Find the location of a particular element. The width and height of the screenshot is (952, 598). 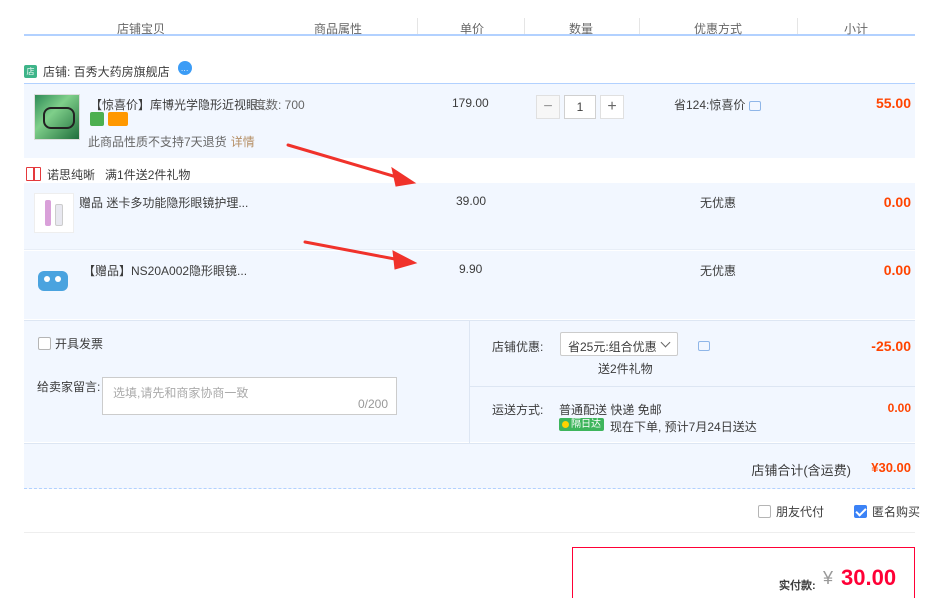

card-badge-icon is located at coordinates (118, 119).